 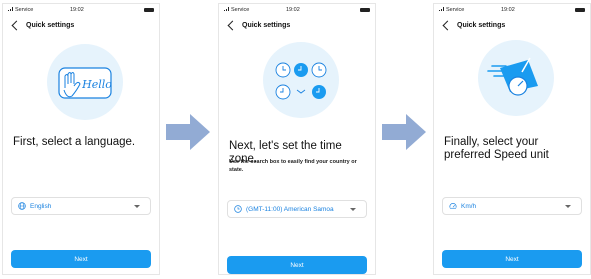 I want to click on hello-hand-icon: Hello, so click(x=85, y=83).